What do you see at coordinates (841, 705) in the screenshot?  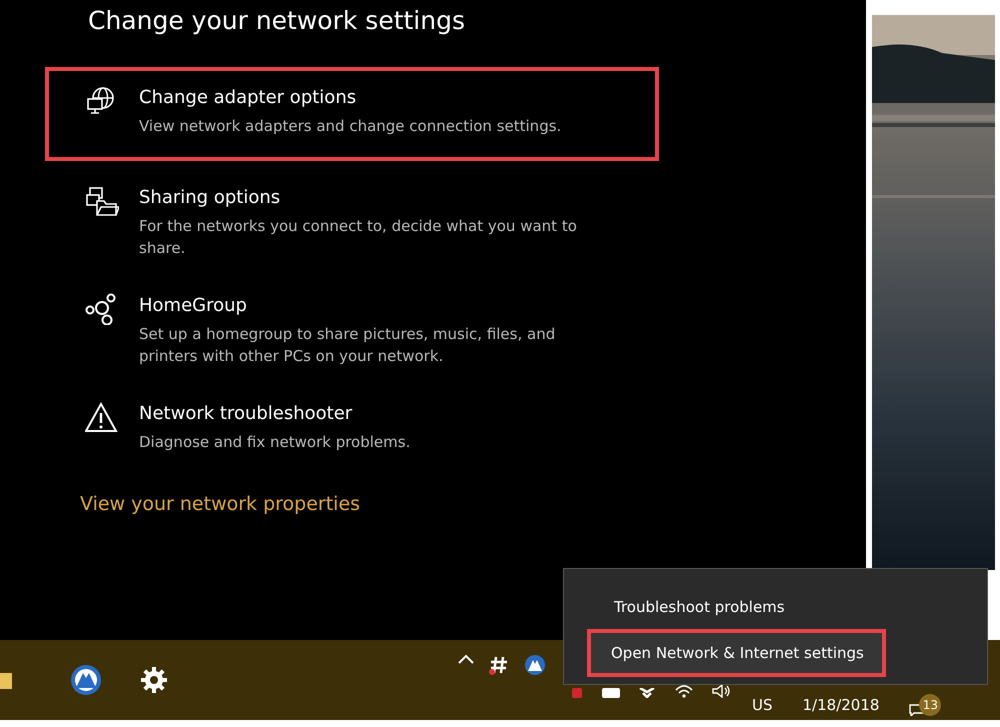 I see `clock-date: 1/18/2018` at bounding box center [841, 705].